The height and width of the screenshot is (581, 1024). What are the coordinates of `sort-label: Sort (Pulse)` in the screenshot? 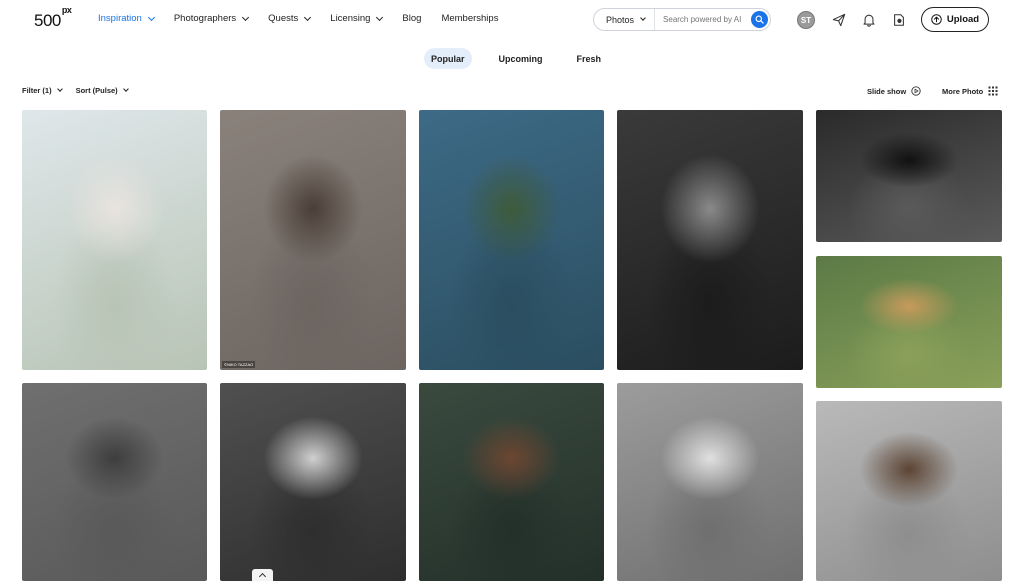 It's located at (96, 90).